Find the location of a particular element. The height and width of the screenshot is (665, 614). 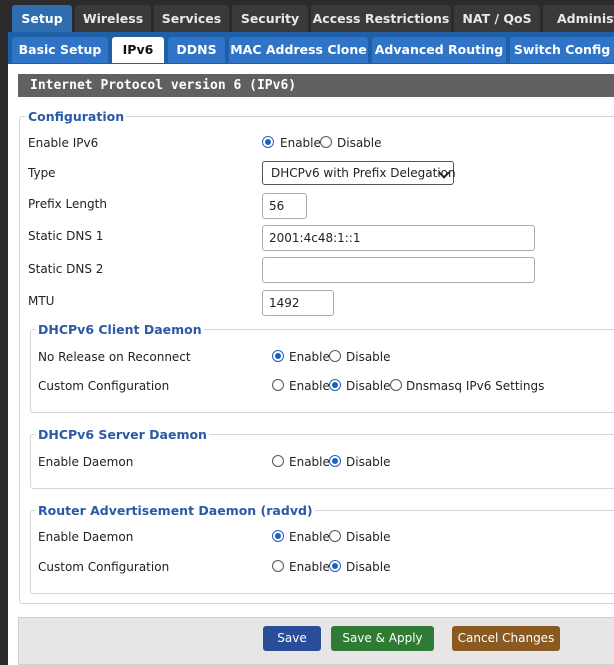

subtab-mac-address-clone: MAC Address Clone is located at coordinates (298, 50).